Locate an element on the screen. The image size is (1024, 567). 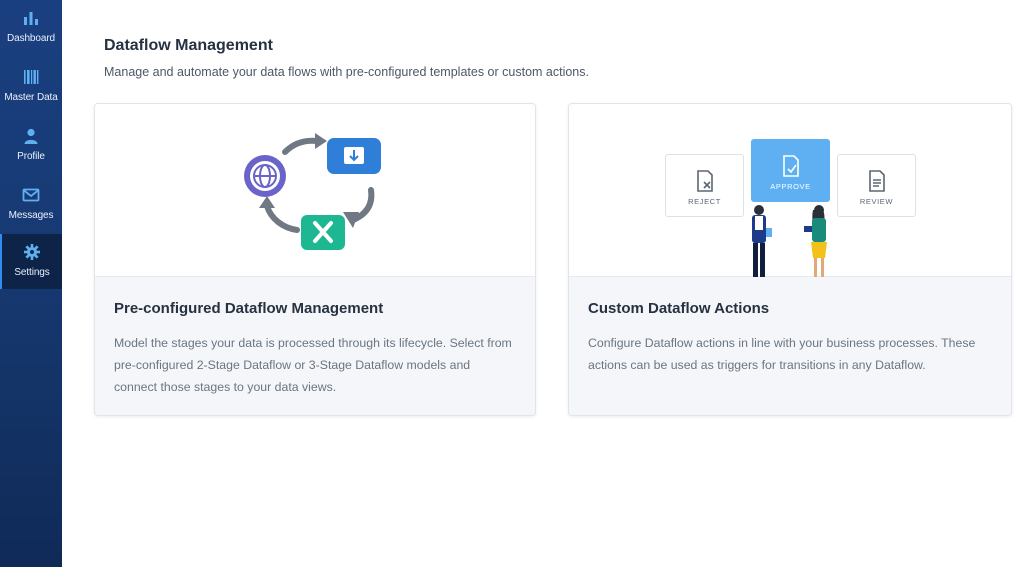
barcode-icon is located at coordinates (31, 77).